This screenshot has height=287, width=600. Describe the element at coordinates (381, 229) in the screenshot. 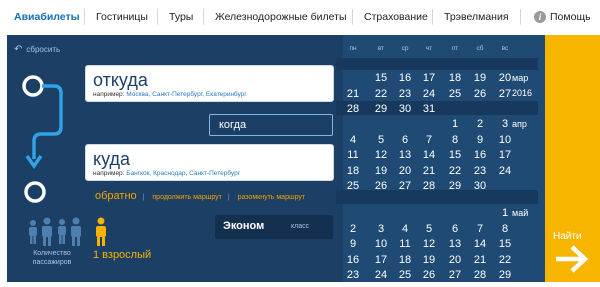

I see `calendar-day: 3` at that location.